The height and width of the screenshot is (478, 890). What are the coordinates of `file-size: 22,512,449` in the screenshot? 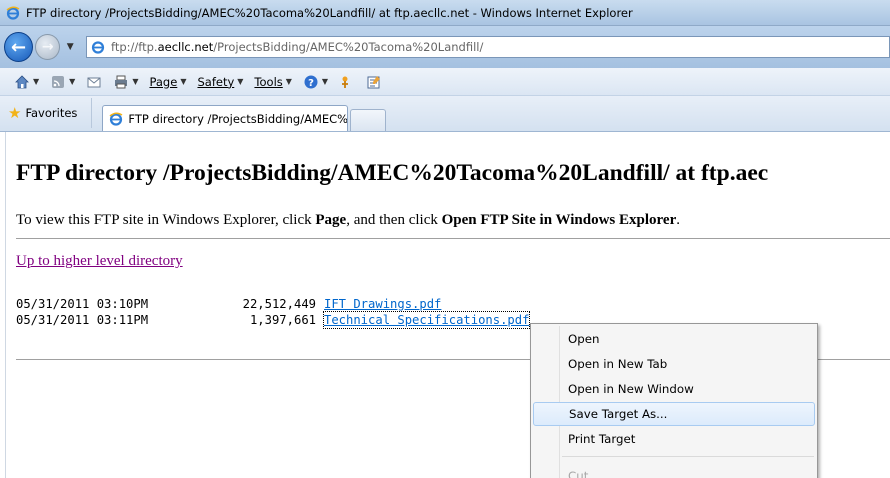 It's located at (279, 304).